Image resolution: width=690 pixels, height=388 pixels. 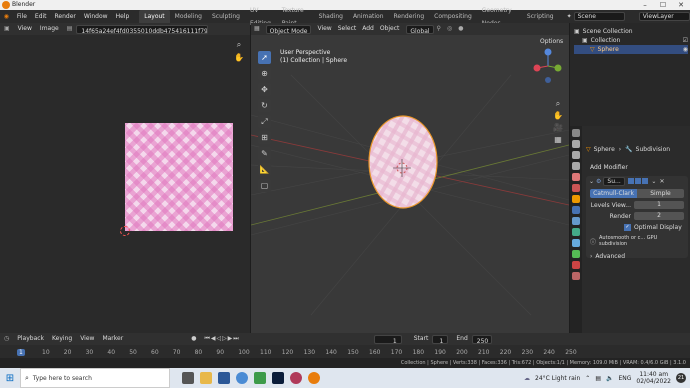 I want to click on remove-icon: ✕, so click(x=661, y=181).